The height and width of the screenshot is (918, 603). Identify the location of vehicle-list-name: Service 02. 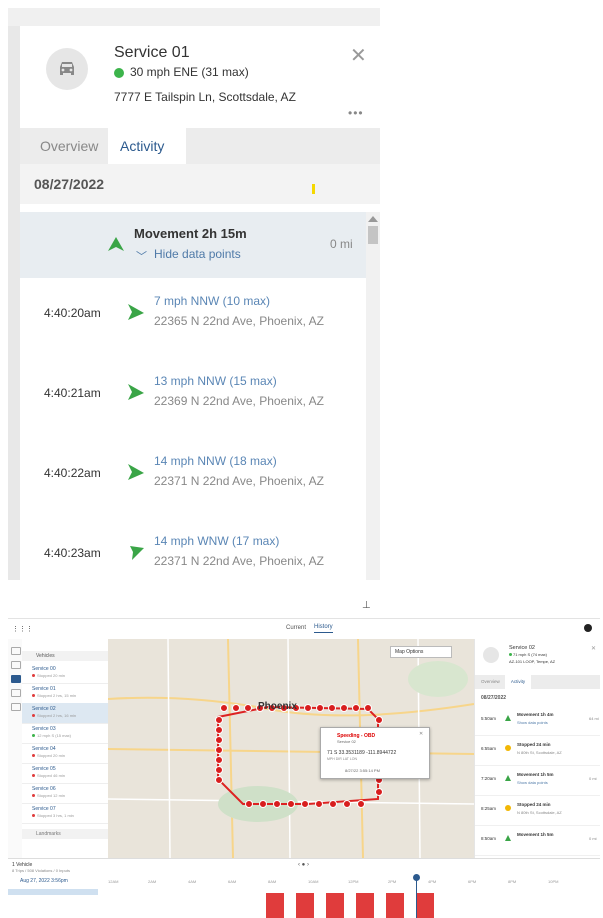
(44, 709).